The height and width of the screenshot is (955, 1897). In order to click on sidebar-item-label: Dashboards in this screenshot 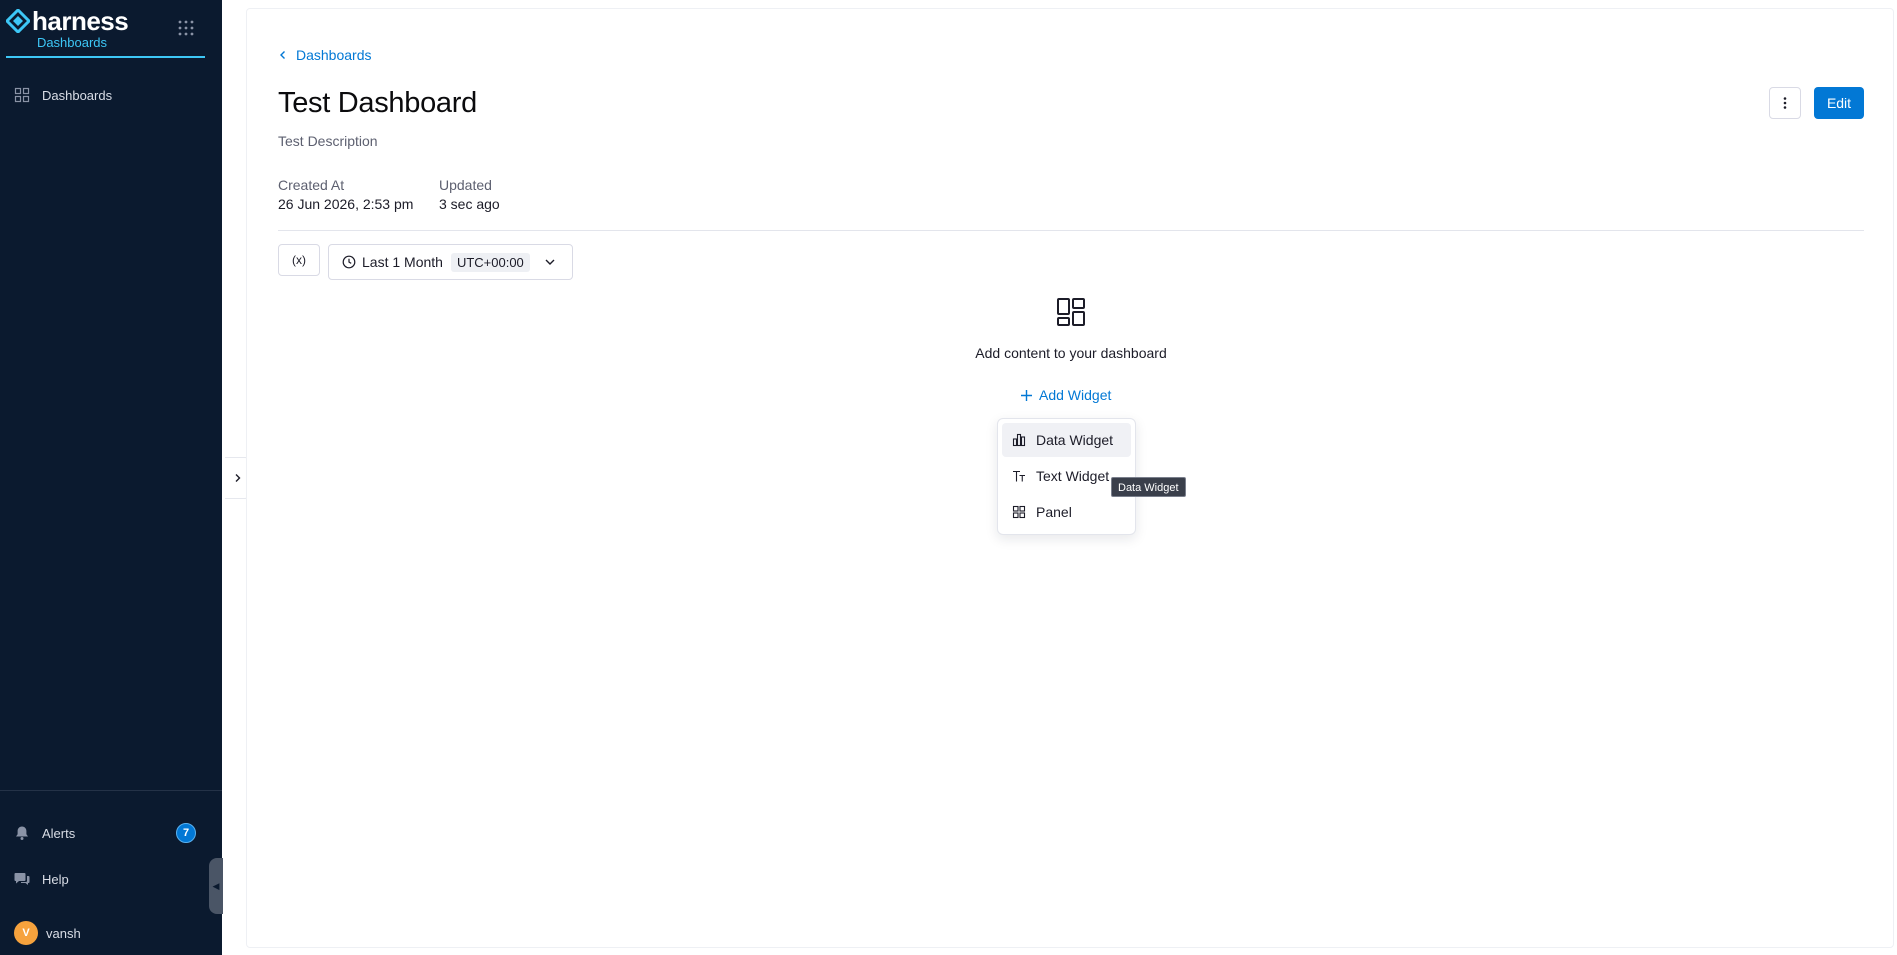, I will do `click(77, 95)`.